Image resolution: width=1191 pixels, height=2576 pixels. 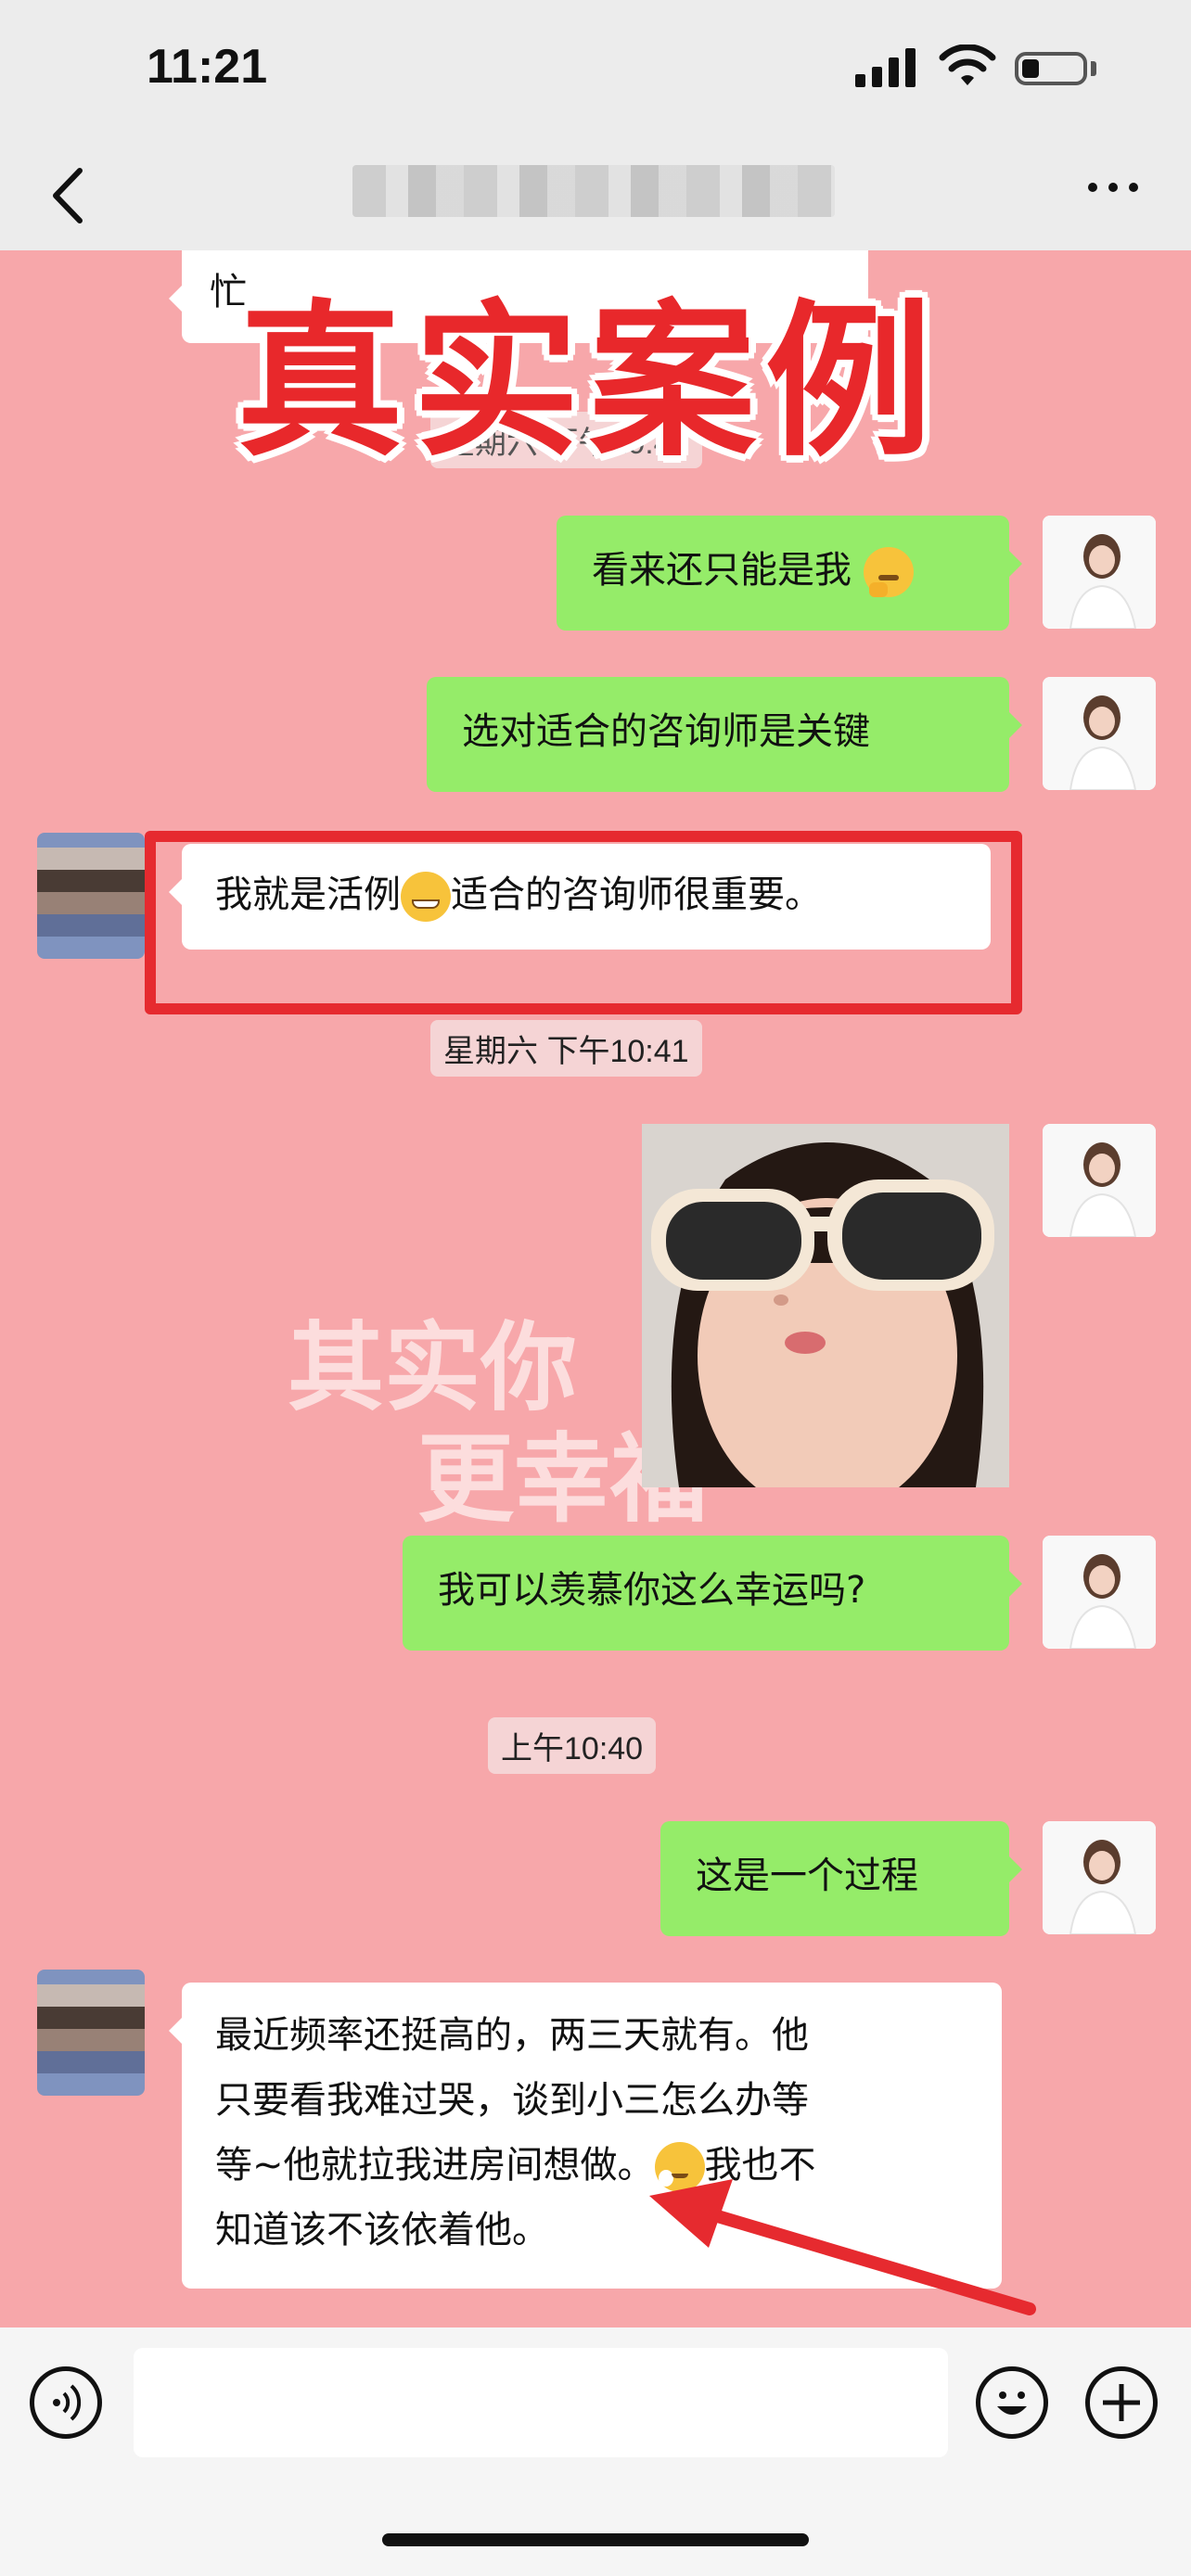 I want to click on message-text: 看来还只能是我, so click(x=722, y=570).